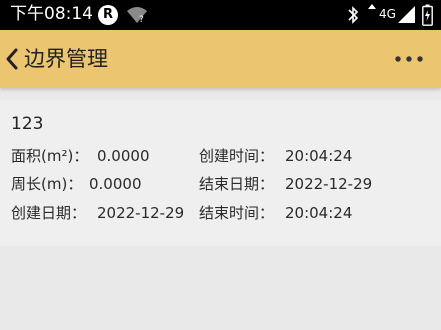 Image resolution: width=441 pixels, height=330 pixels. I want to click on perimeter-label: 周长(m)：, so click(47, 184).